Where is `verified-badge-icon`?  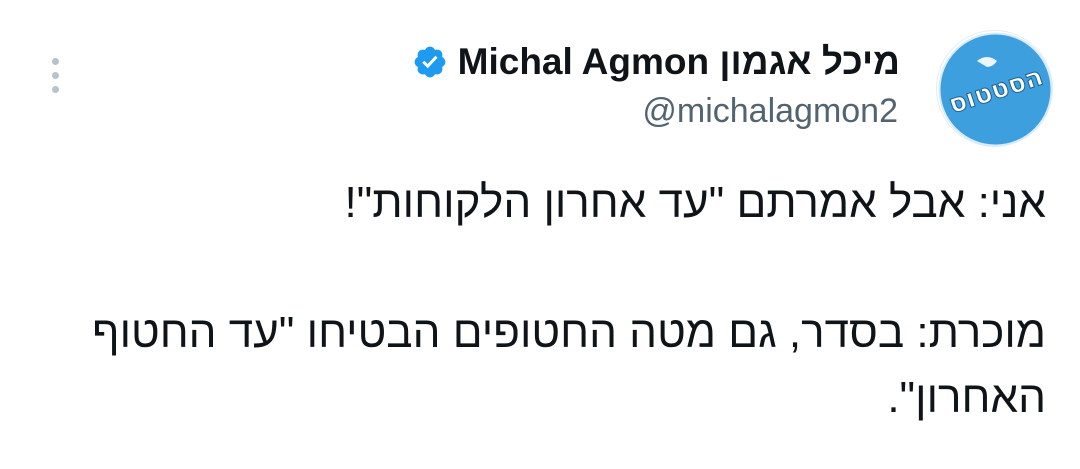
verified-badge-icon is located at coordinates (430, 62).